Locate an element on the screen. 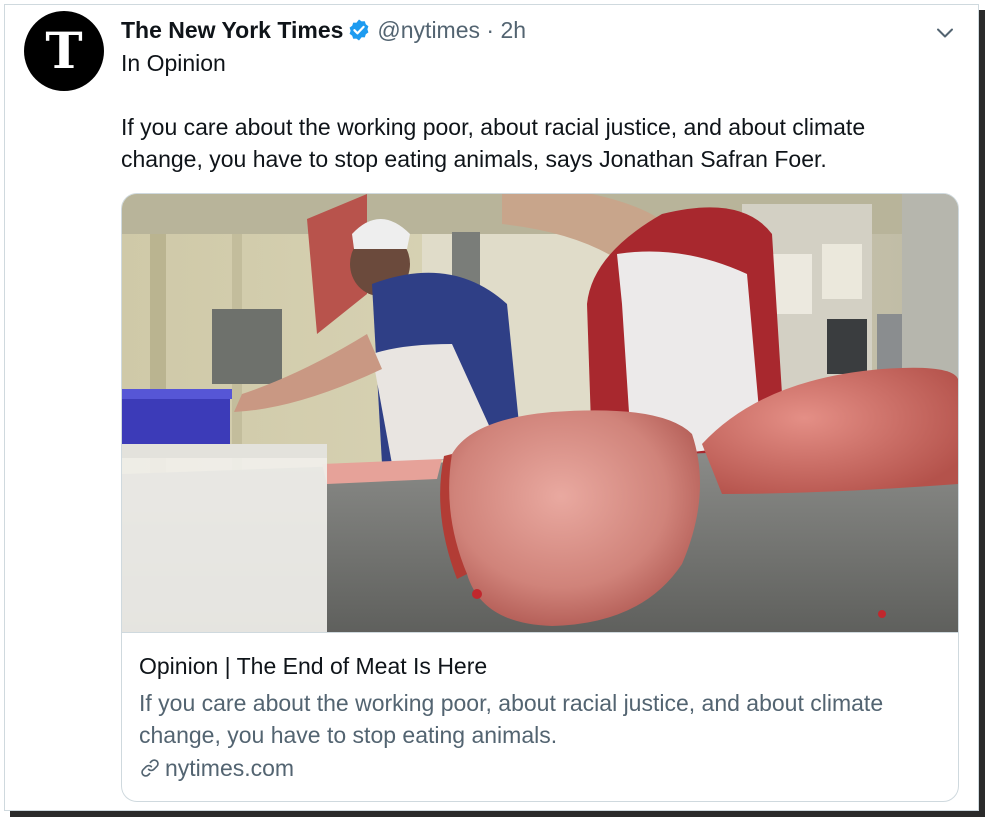 This screenshot has height=831, width=995. verified-badge-icon is located at coordinates (359, 30).